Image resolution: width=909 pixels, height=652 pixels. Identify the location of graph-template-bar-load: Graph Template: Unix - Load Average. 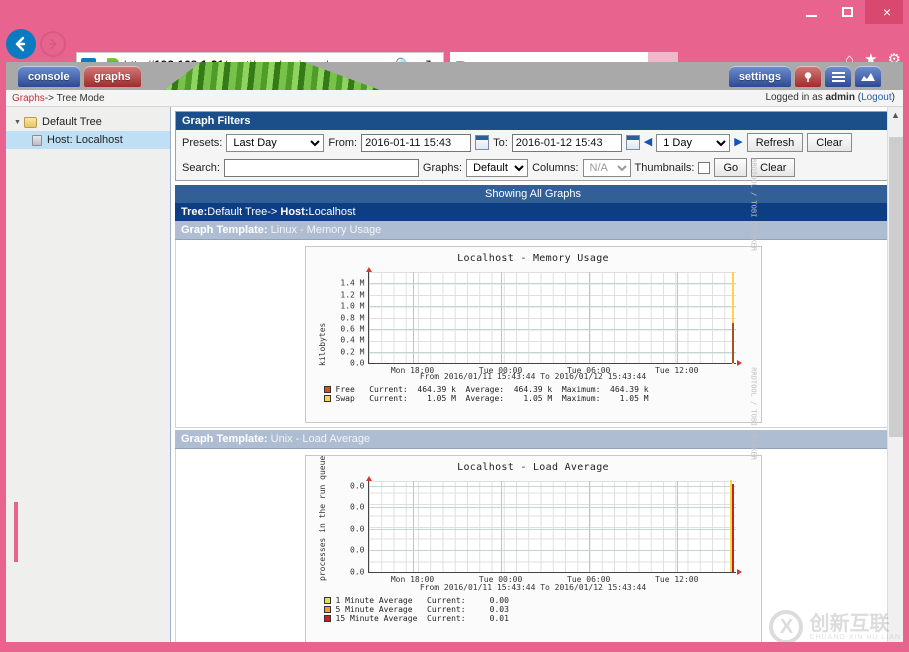
(533, 439).